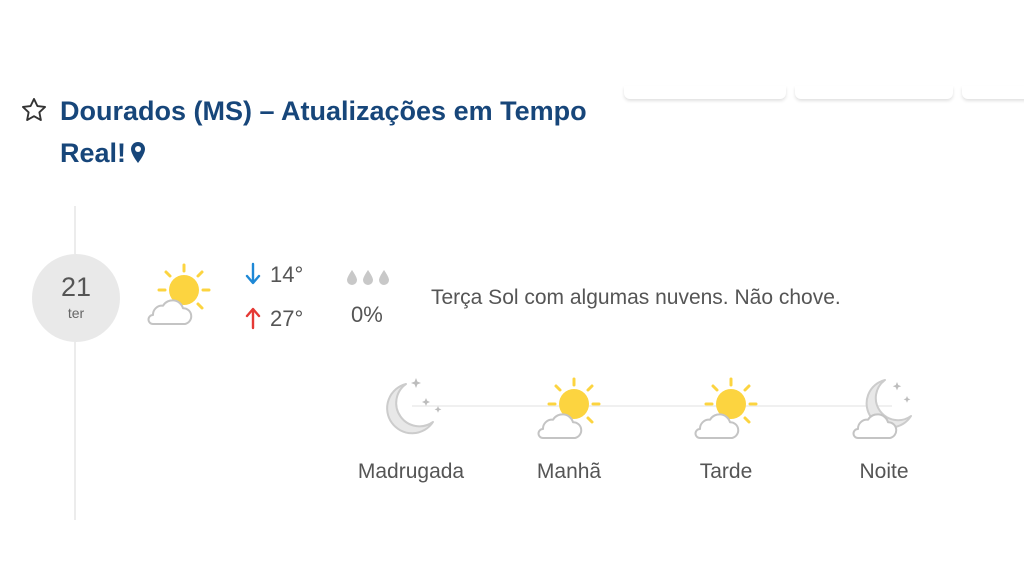 This screenshot has width=1024, height=576. Describe the element at coordinates (253, 318) in the screenshot. I see `arrow-up-icon` at that location.